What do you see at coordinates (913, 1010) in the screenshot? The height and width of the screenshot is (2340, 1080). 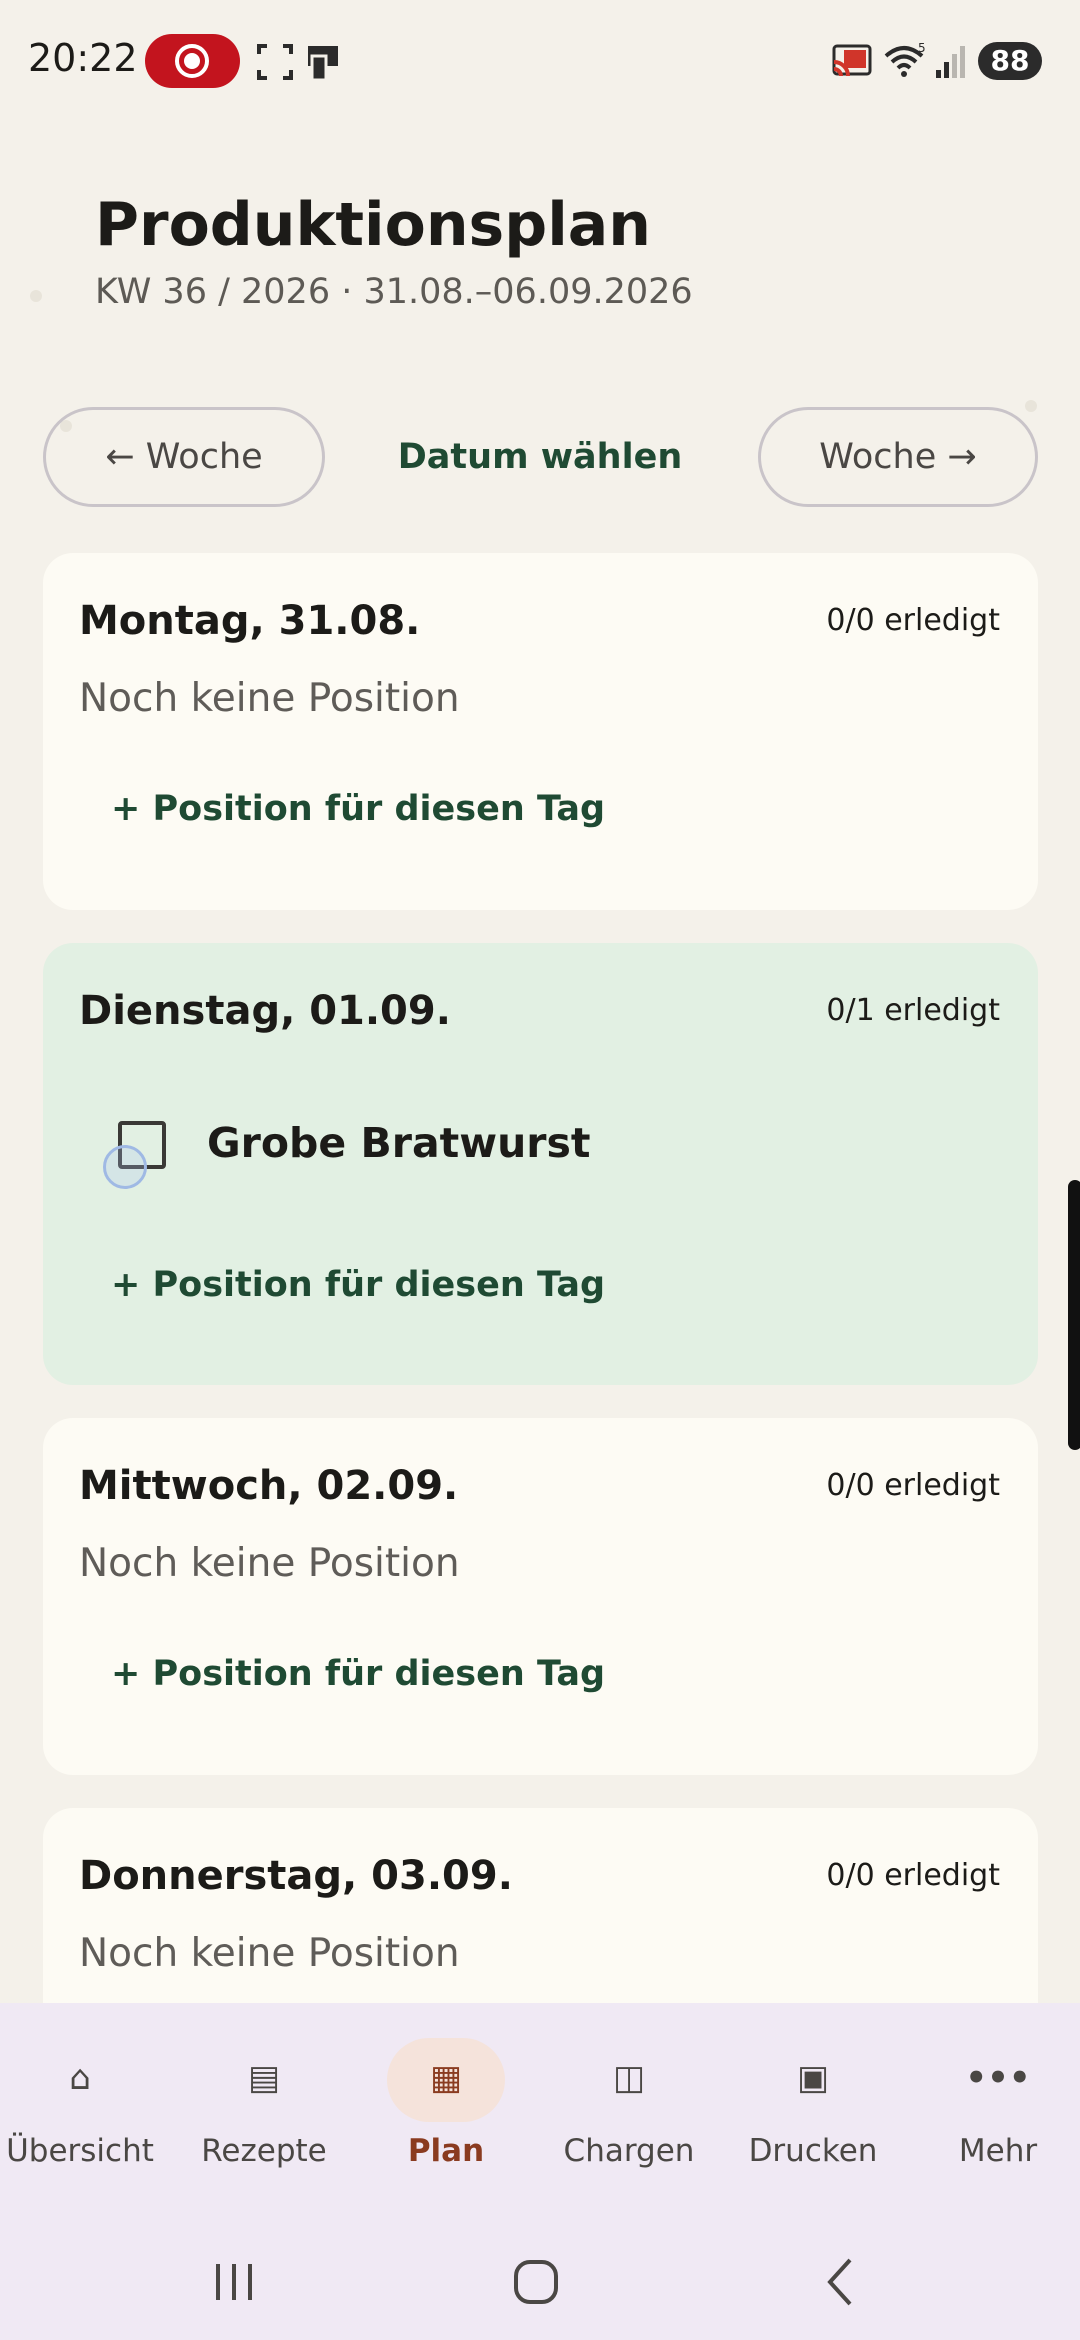 I see `day-progress-count: 0/1 erledigt` at bounding box center [913, 1010].